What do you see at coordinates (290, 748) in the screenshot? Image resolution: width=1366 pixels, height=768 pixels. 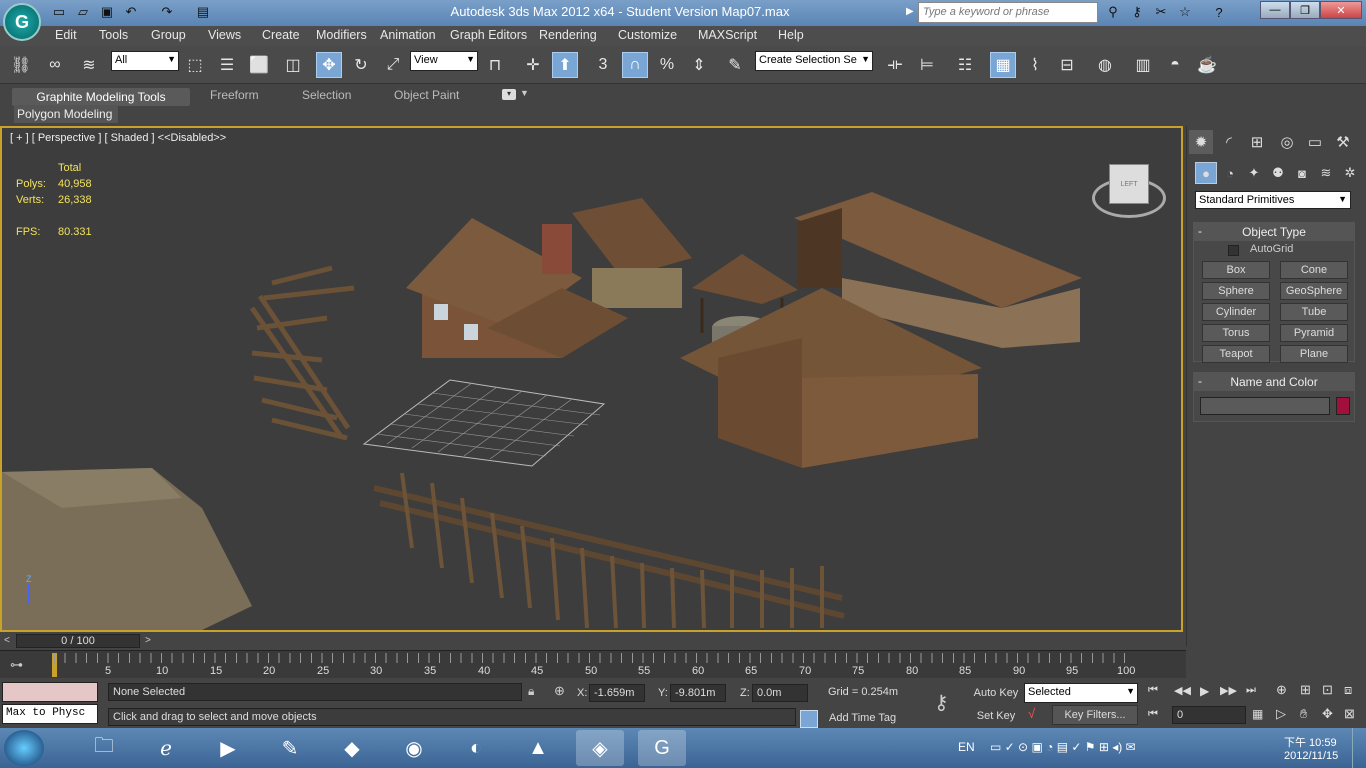 I see `paint-icon: ✎` at bounding box center [290, 748].